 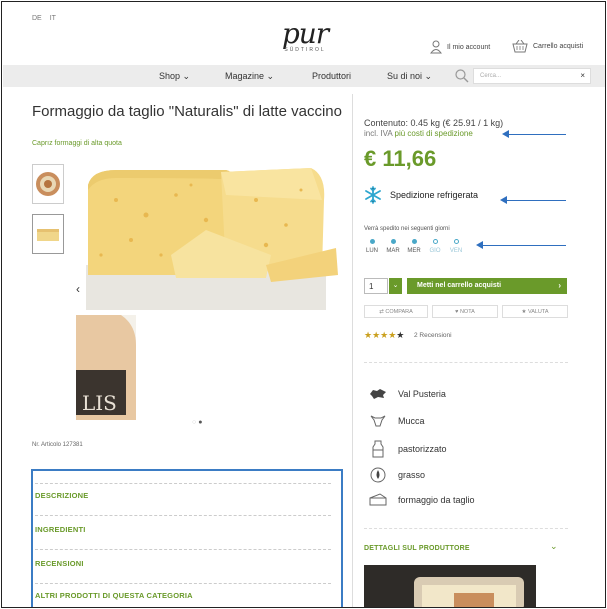 I want to click on user-icon, so click(x=436, y=47).